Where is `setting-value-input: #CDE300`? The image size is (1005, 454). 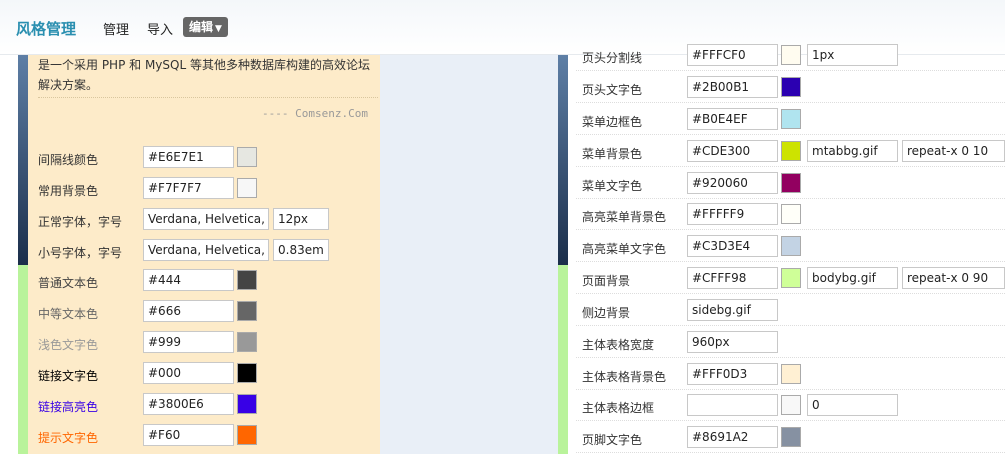
setting-value-input: #CDE300 is located at coordinates (732, 151).